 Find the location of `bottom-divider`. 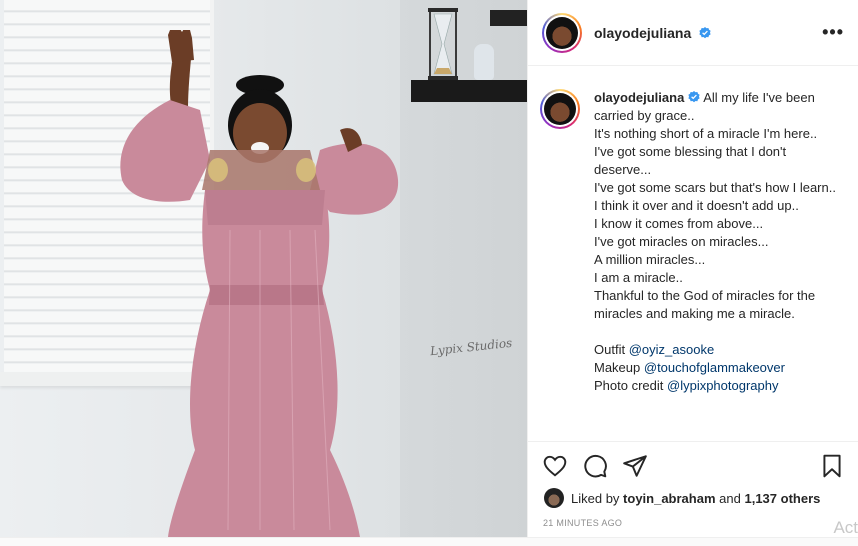

bottom-divider is located at coordinates (429, 541).